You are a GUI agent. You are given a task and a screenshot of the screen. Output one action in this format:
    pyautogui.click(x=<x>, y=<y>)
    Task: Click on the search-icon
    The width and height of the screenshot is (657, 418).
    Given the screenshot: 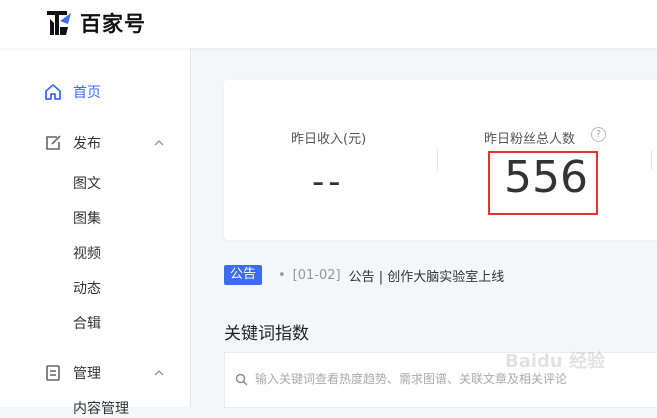 What is the action you would take?
    pyautogui.click(x=241, y=379)
    